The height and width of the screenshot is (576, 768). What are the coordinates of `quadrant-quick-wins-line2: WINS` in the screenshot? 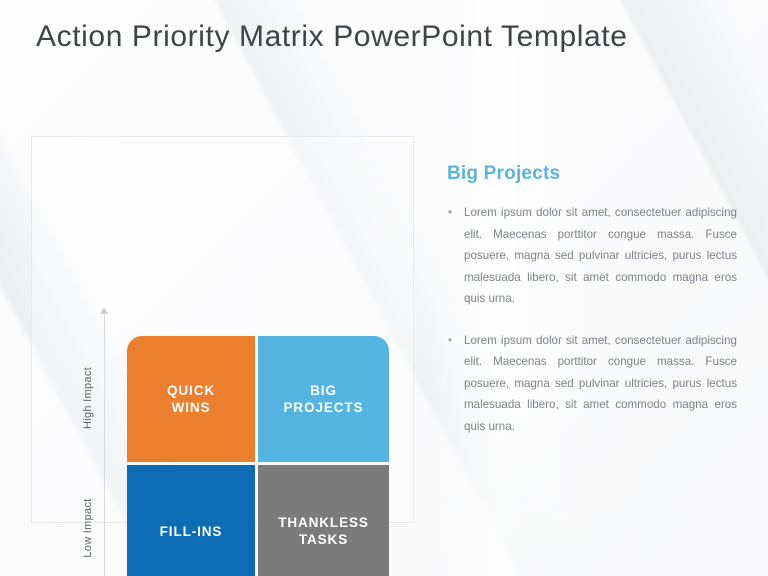 It's located at (191, 407).